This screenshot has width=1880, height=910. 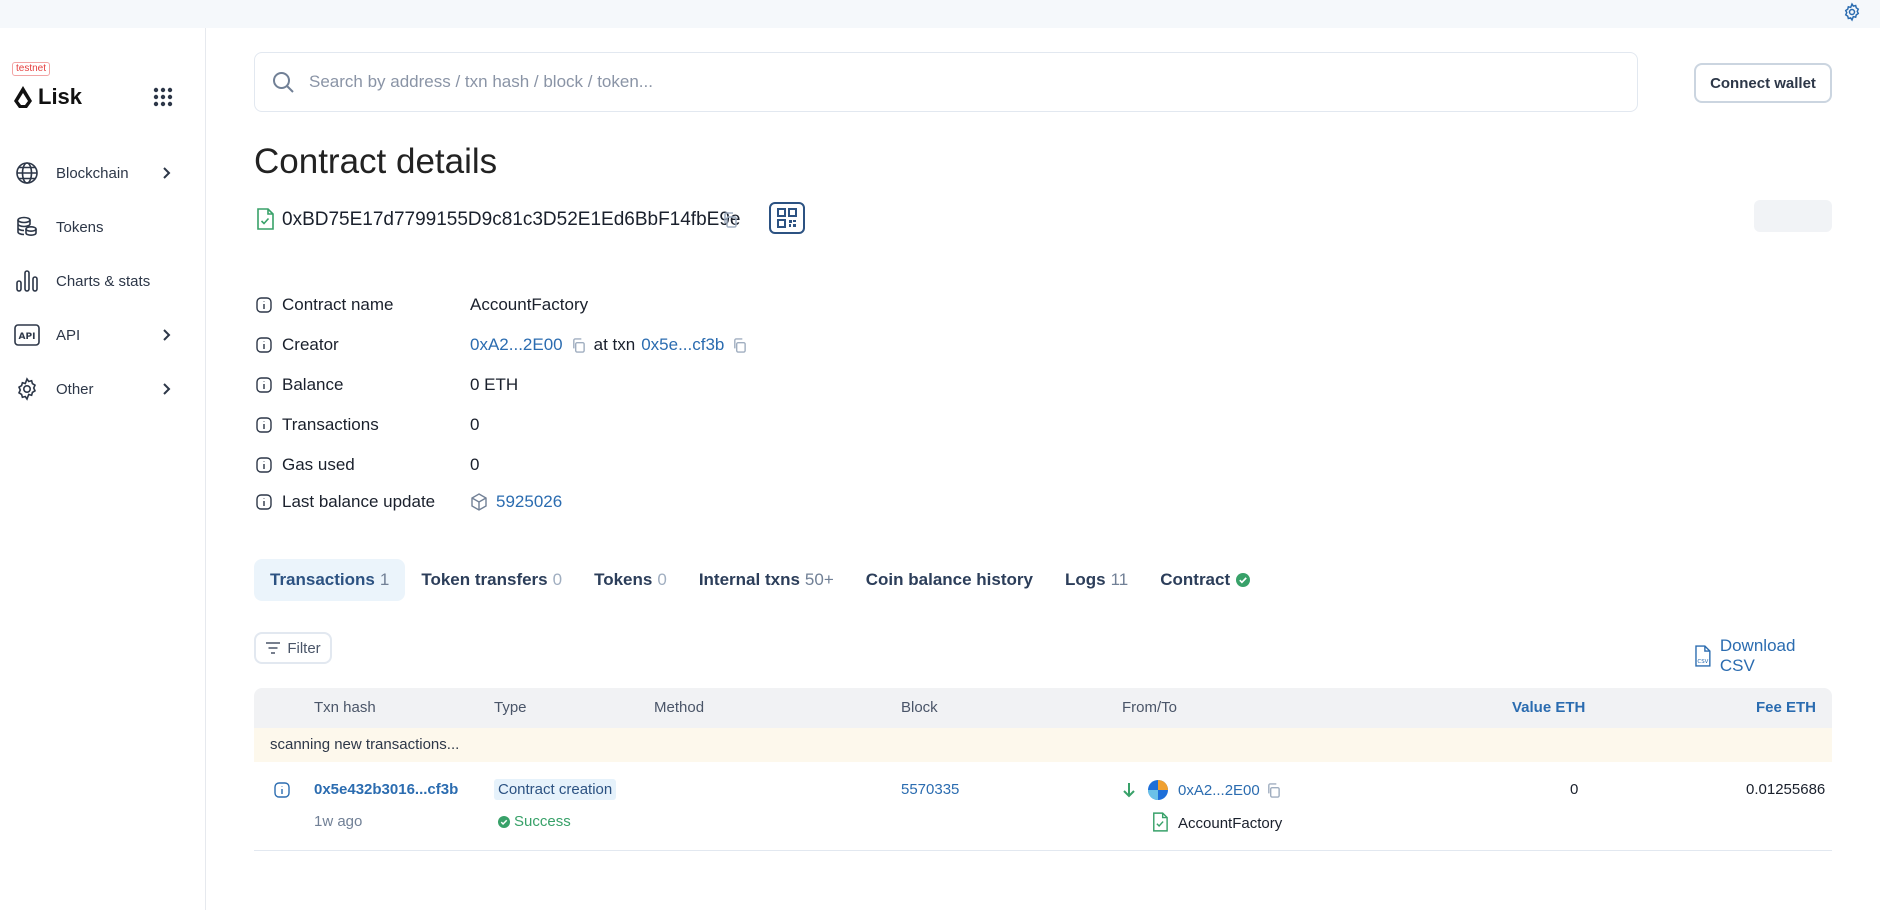 What do you see at coordinates (1243, 580) in the screenshot?
I see `verified-check-icon` at bounding box center [1243, 580].